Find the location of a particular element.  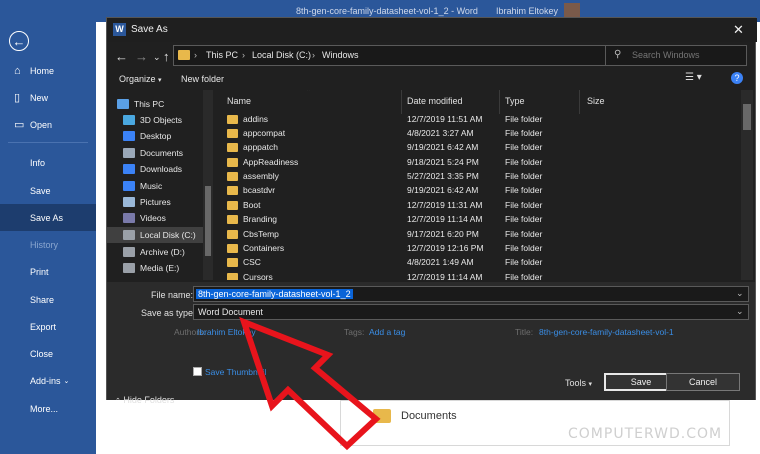

backstage-export-label: Export is located at coordinates (43, 326).